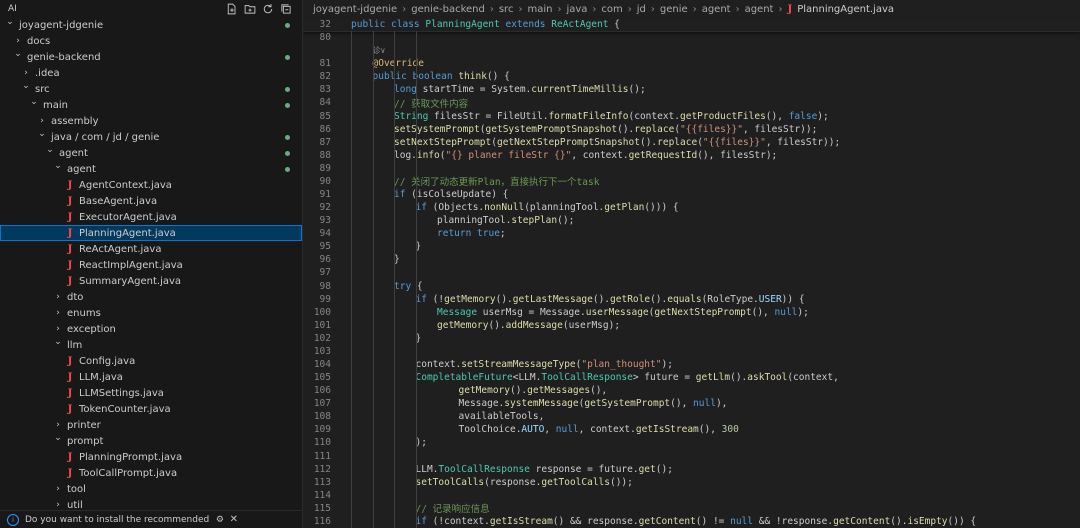 The height and width of the screenshot is (528, 1080). What do you see at coordinates (151, 25) in the screenshot?
I see `tree-folder-item: ⌄ joyagent-jdgenie` at bounding box center [151, 25].